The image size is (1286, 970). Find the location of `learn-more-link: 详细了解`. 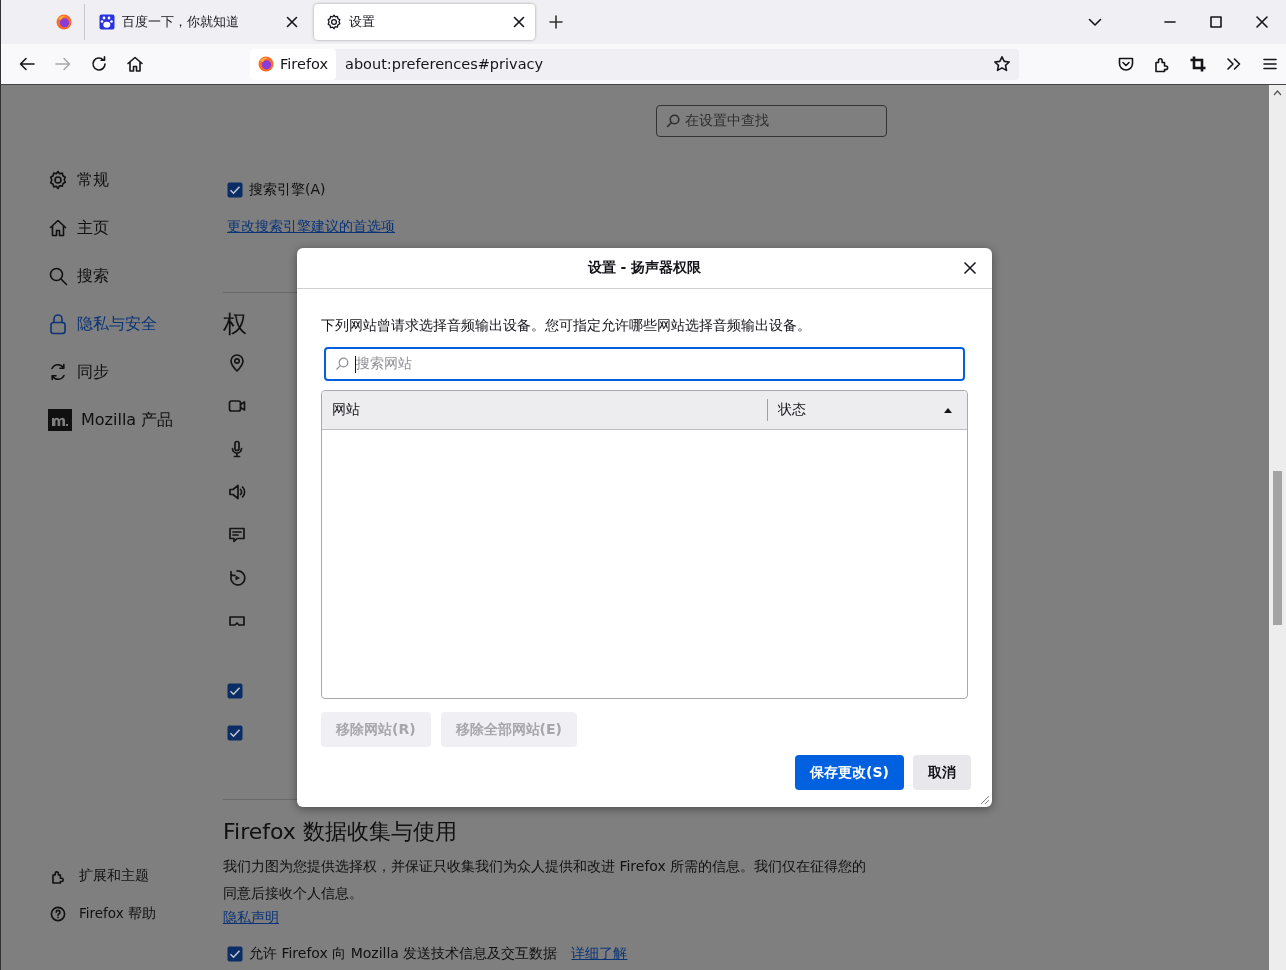

learn-more-link: 详细了解 is located at coordinates (599, 954).